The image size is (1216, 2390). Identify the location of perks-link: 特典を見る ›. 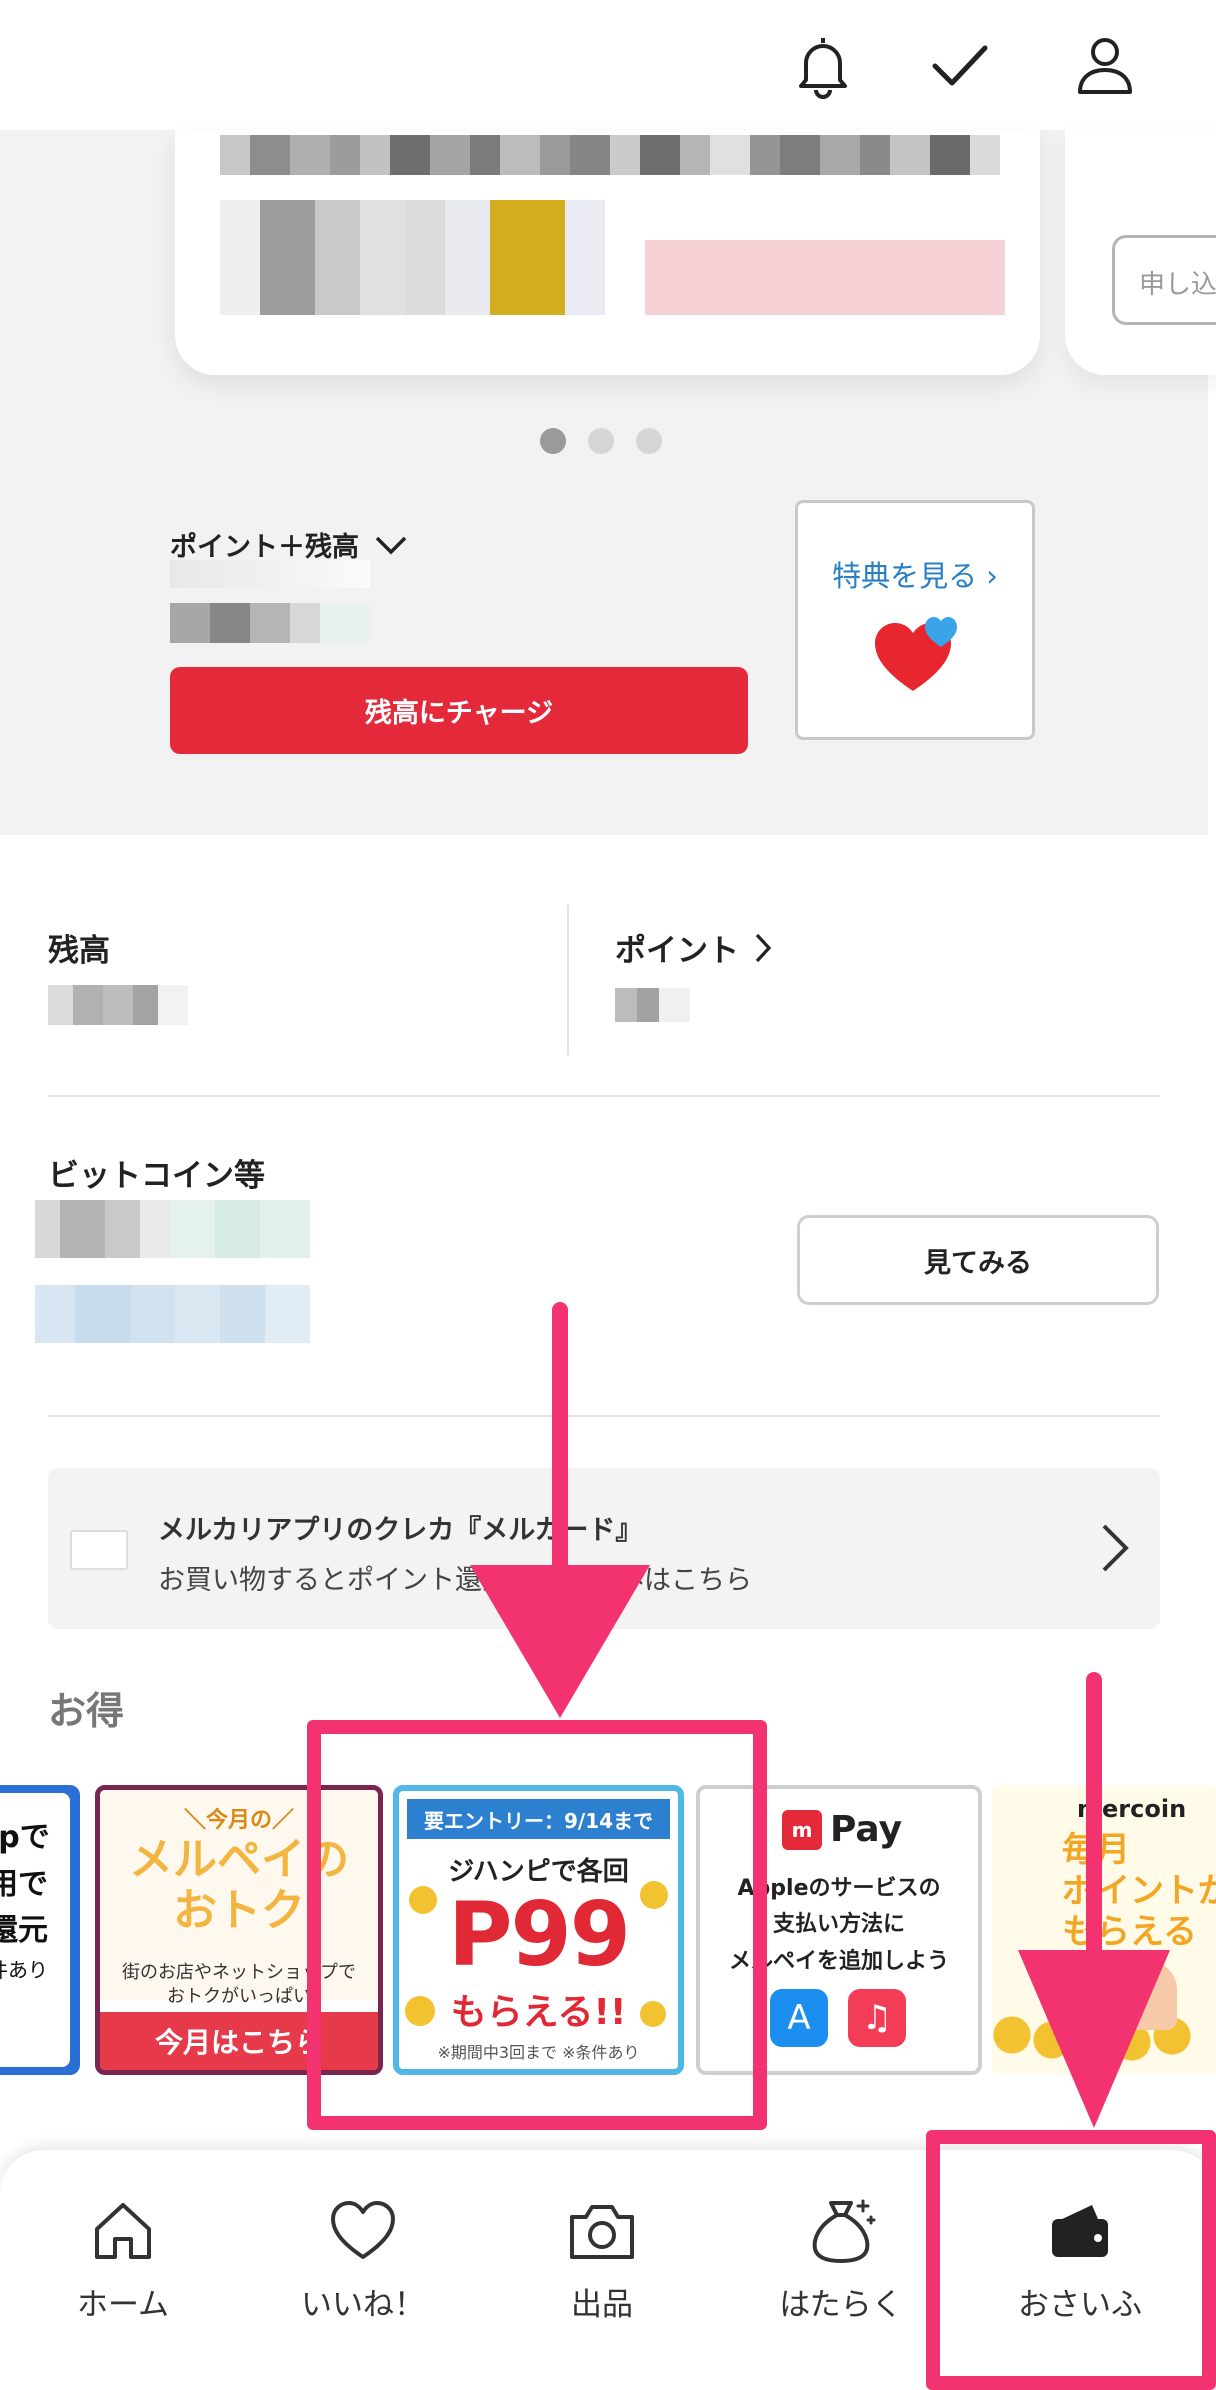
(915, 574).